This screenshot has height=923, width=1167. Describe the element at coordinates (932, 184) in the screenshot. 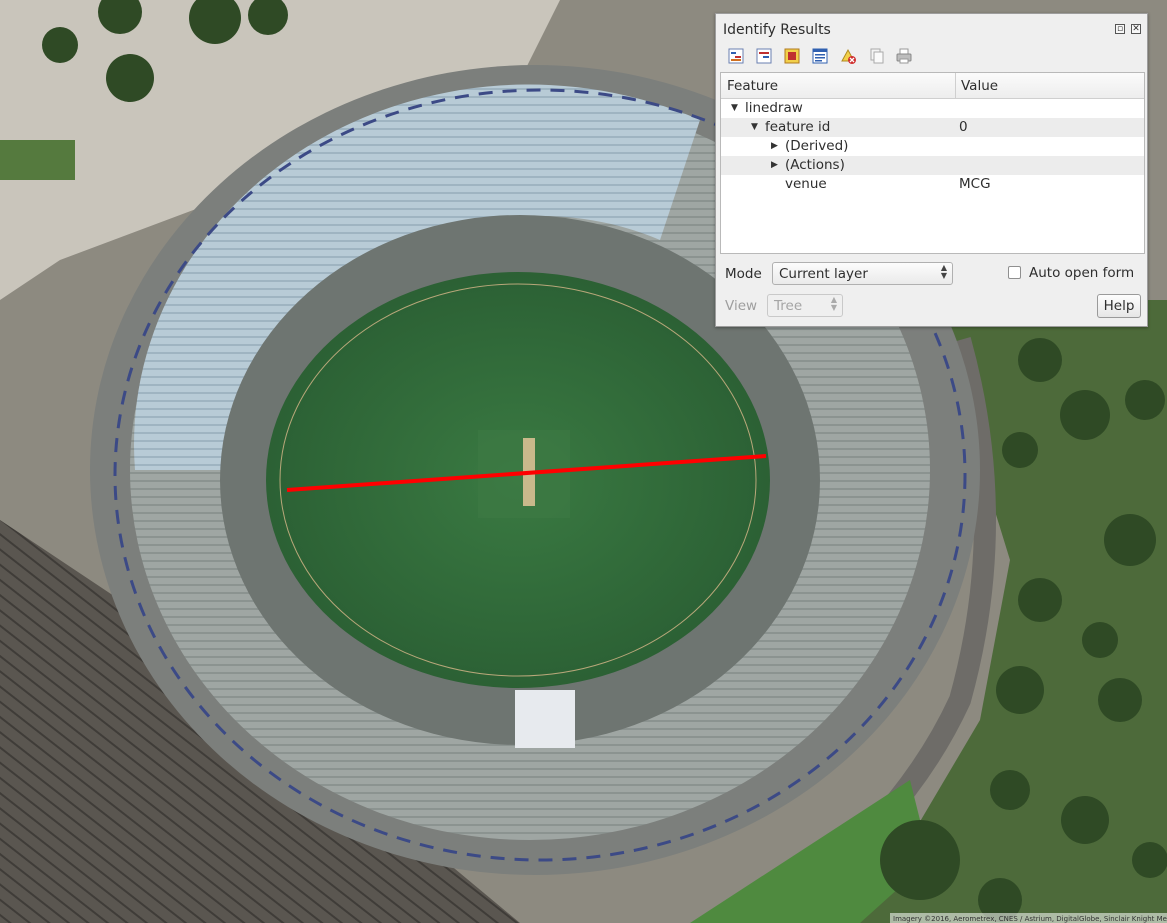

I see `tree-row-attribute: venue MCG` at that location.